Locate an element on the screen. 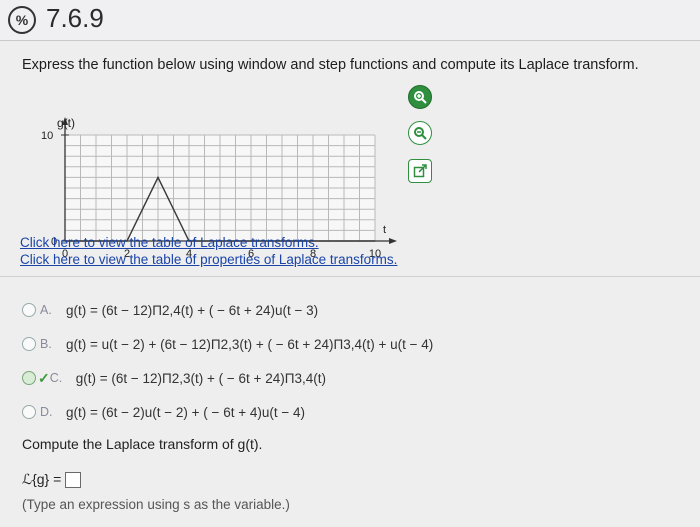 Image resolution: width=700 pixels, height=527 pixels. answer-input is located at coordinates (73, 479).